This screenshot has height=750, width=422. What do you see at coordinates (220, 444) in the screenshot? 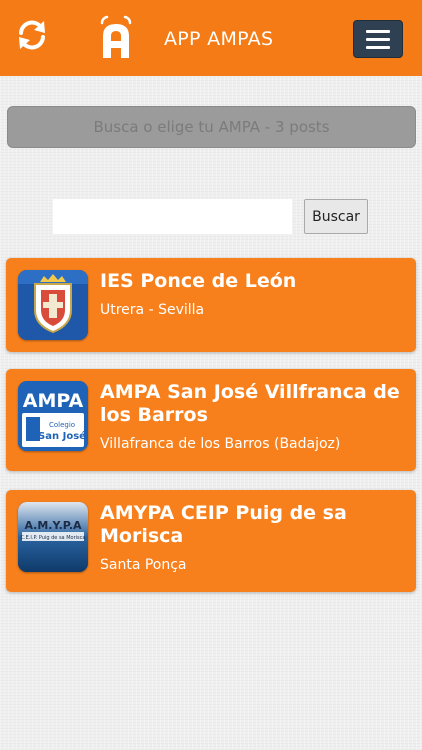
I see `card-subtitle: Villafranca de los Barros (Badajoz)` at bounding box center [220, 444].